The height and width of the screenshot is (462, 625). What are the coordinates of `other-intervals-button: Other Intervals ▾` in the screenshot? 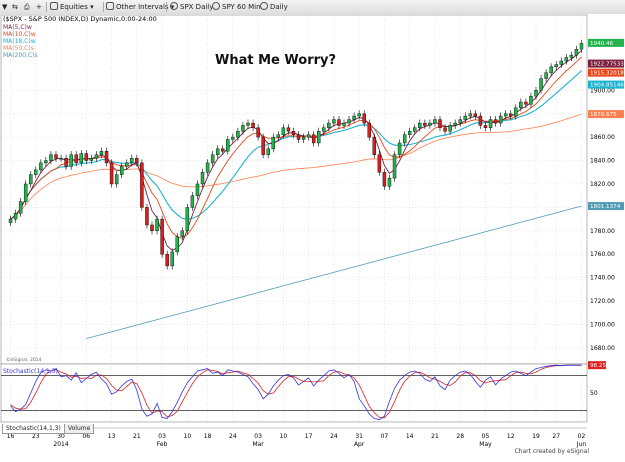 It's located at (140, 7).